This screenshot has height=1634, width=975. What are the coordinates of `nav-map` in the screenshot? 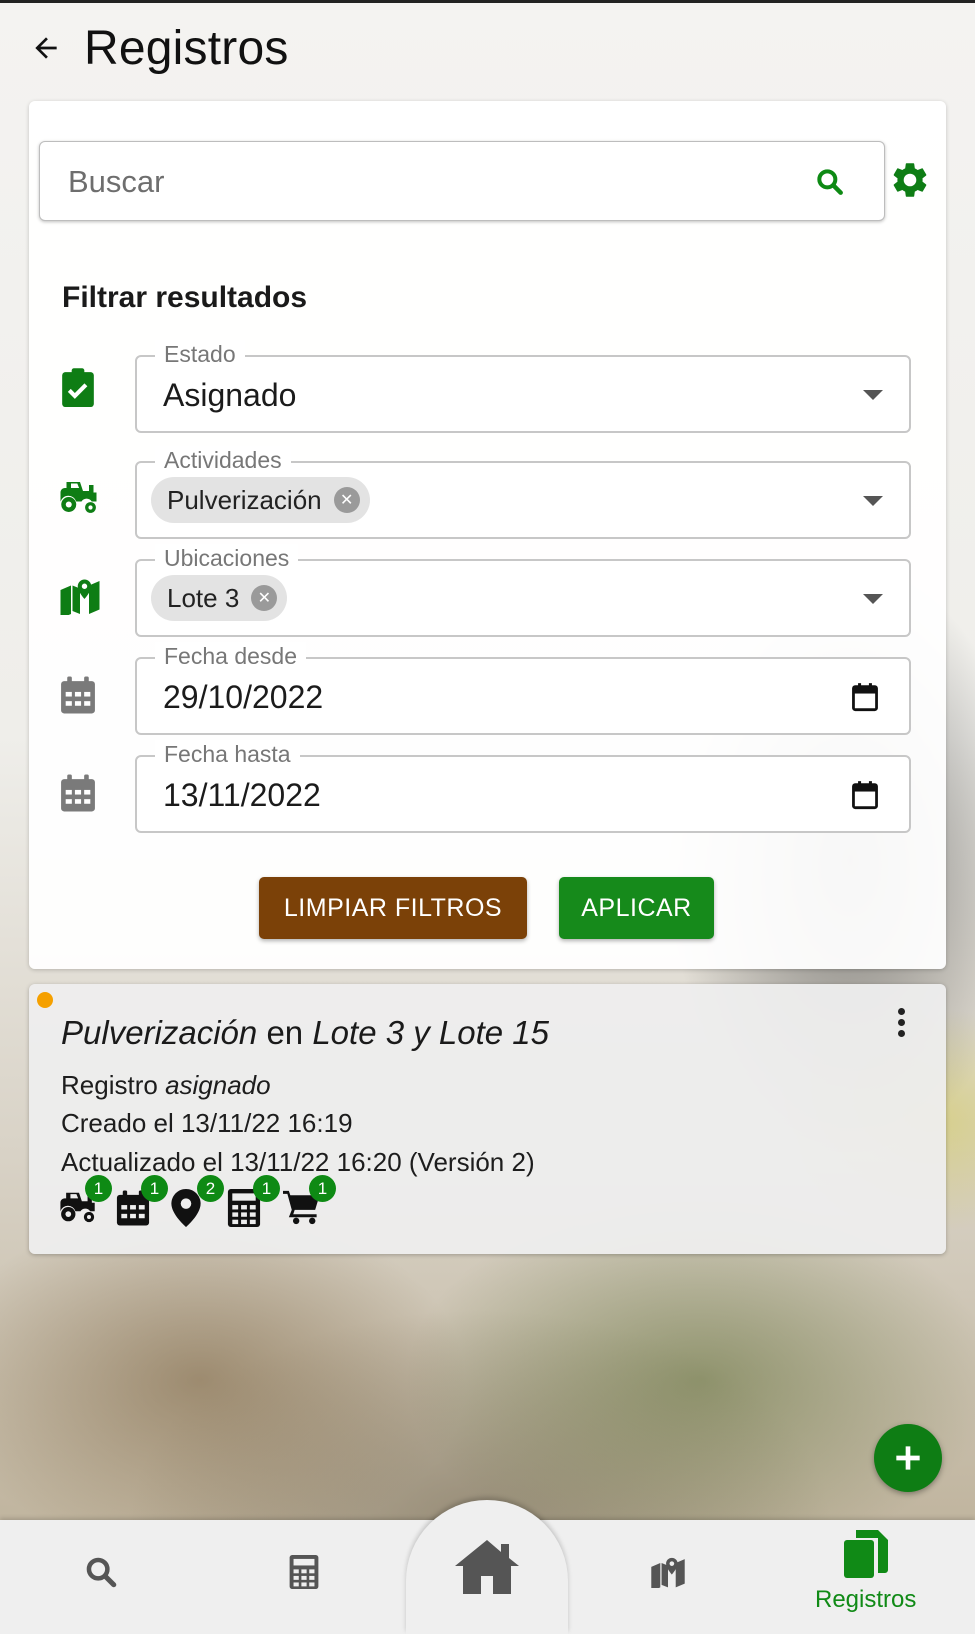 It's located at (668, 1572).